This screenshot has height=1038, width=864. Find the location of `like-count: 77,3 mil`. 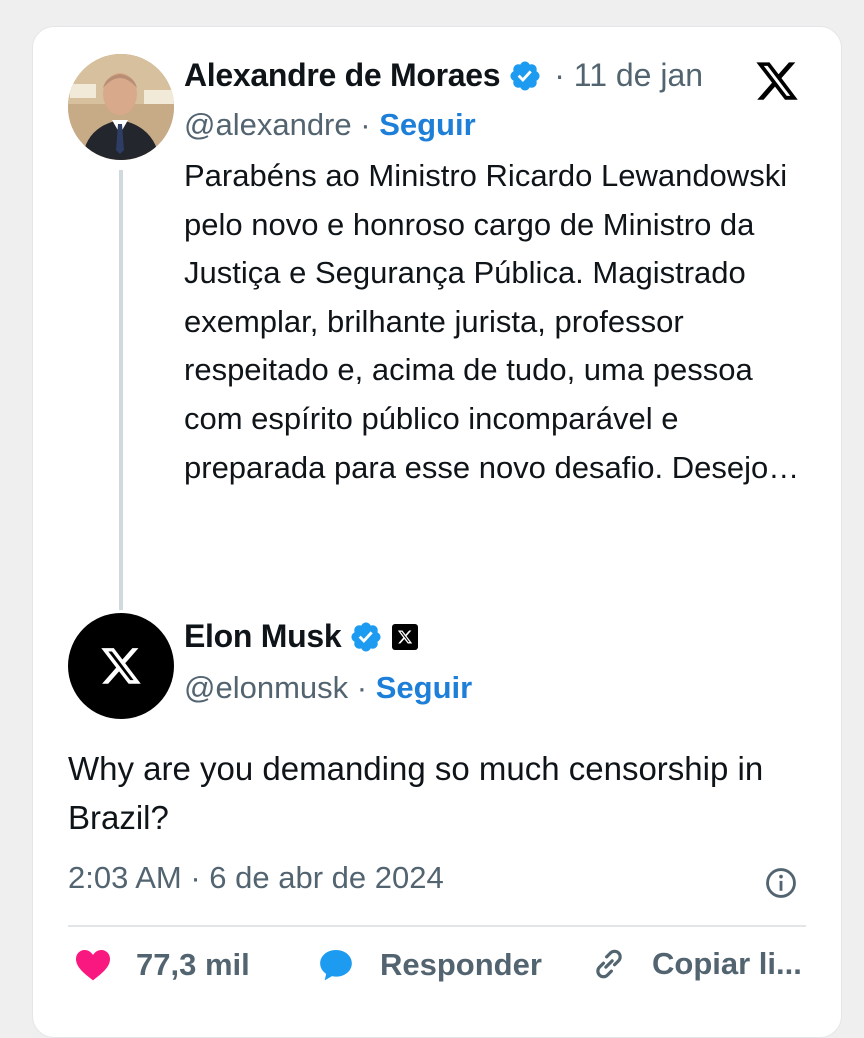

like-count: 77,3 mil is located at coordinates (193, 964).